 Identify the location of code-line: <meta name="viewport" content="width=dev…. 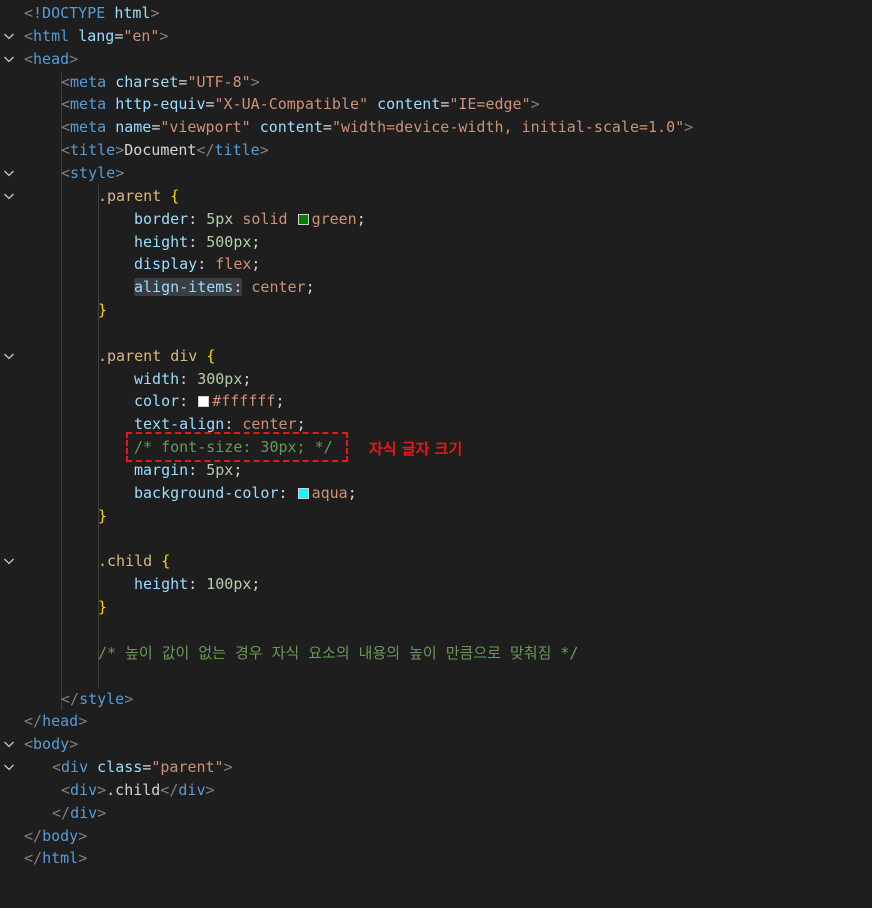
(436, 127).